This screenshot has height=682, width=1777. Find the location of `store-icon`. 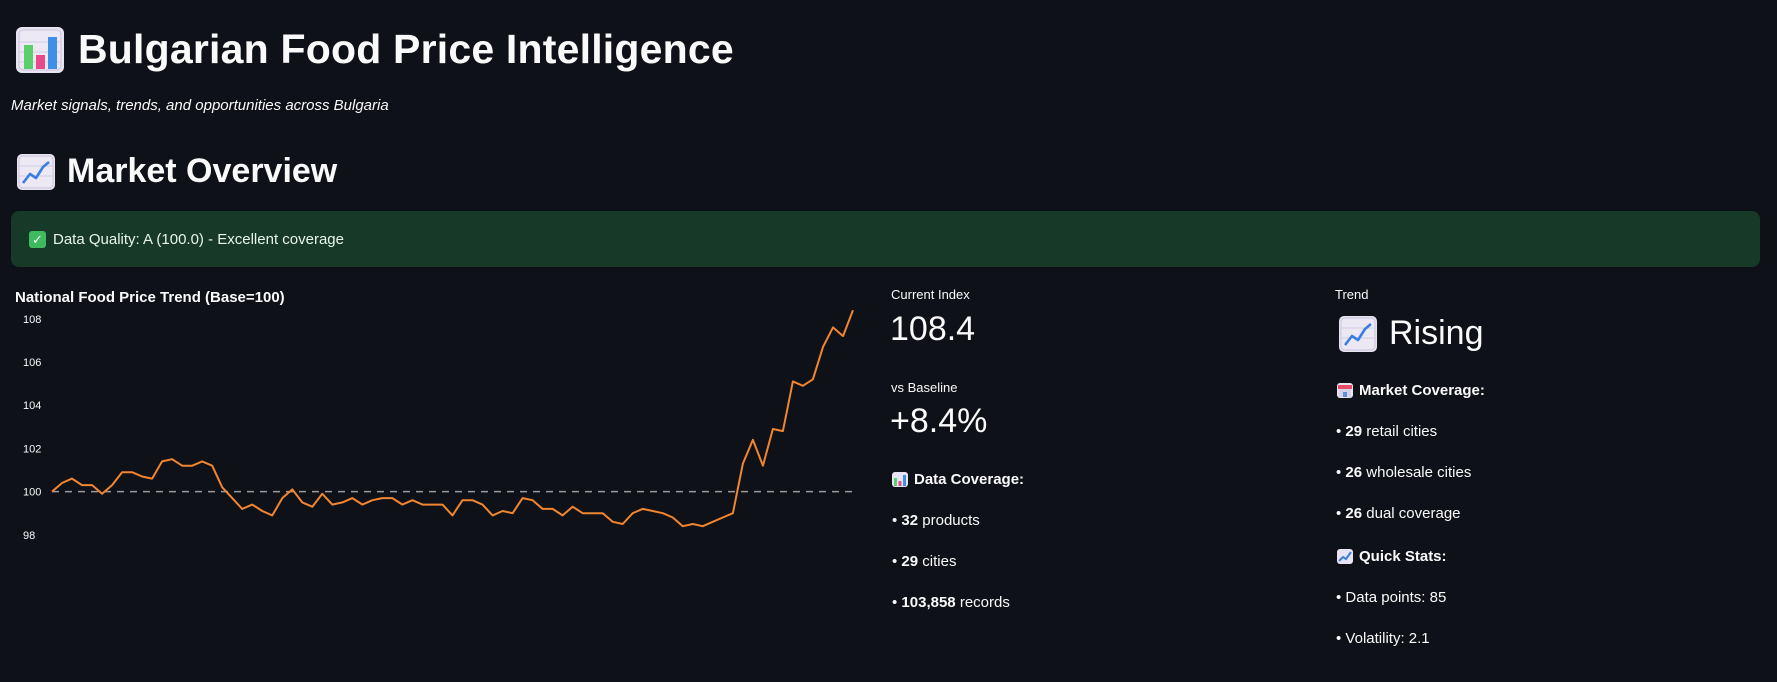

store-icon is located at coordinates (1345, 390).